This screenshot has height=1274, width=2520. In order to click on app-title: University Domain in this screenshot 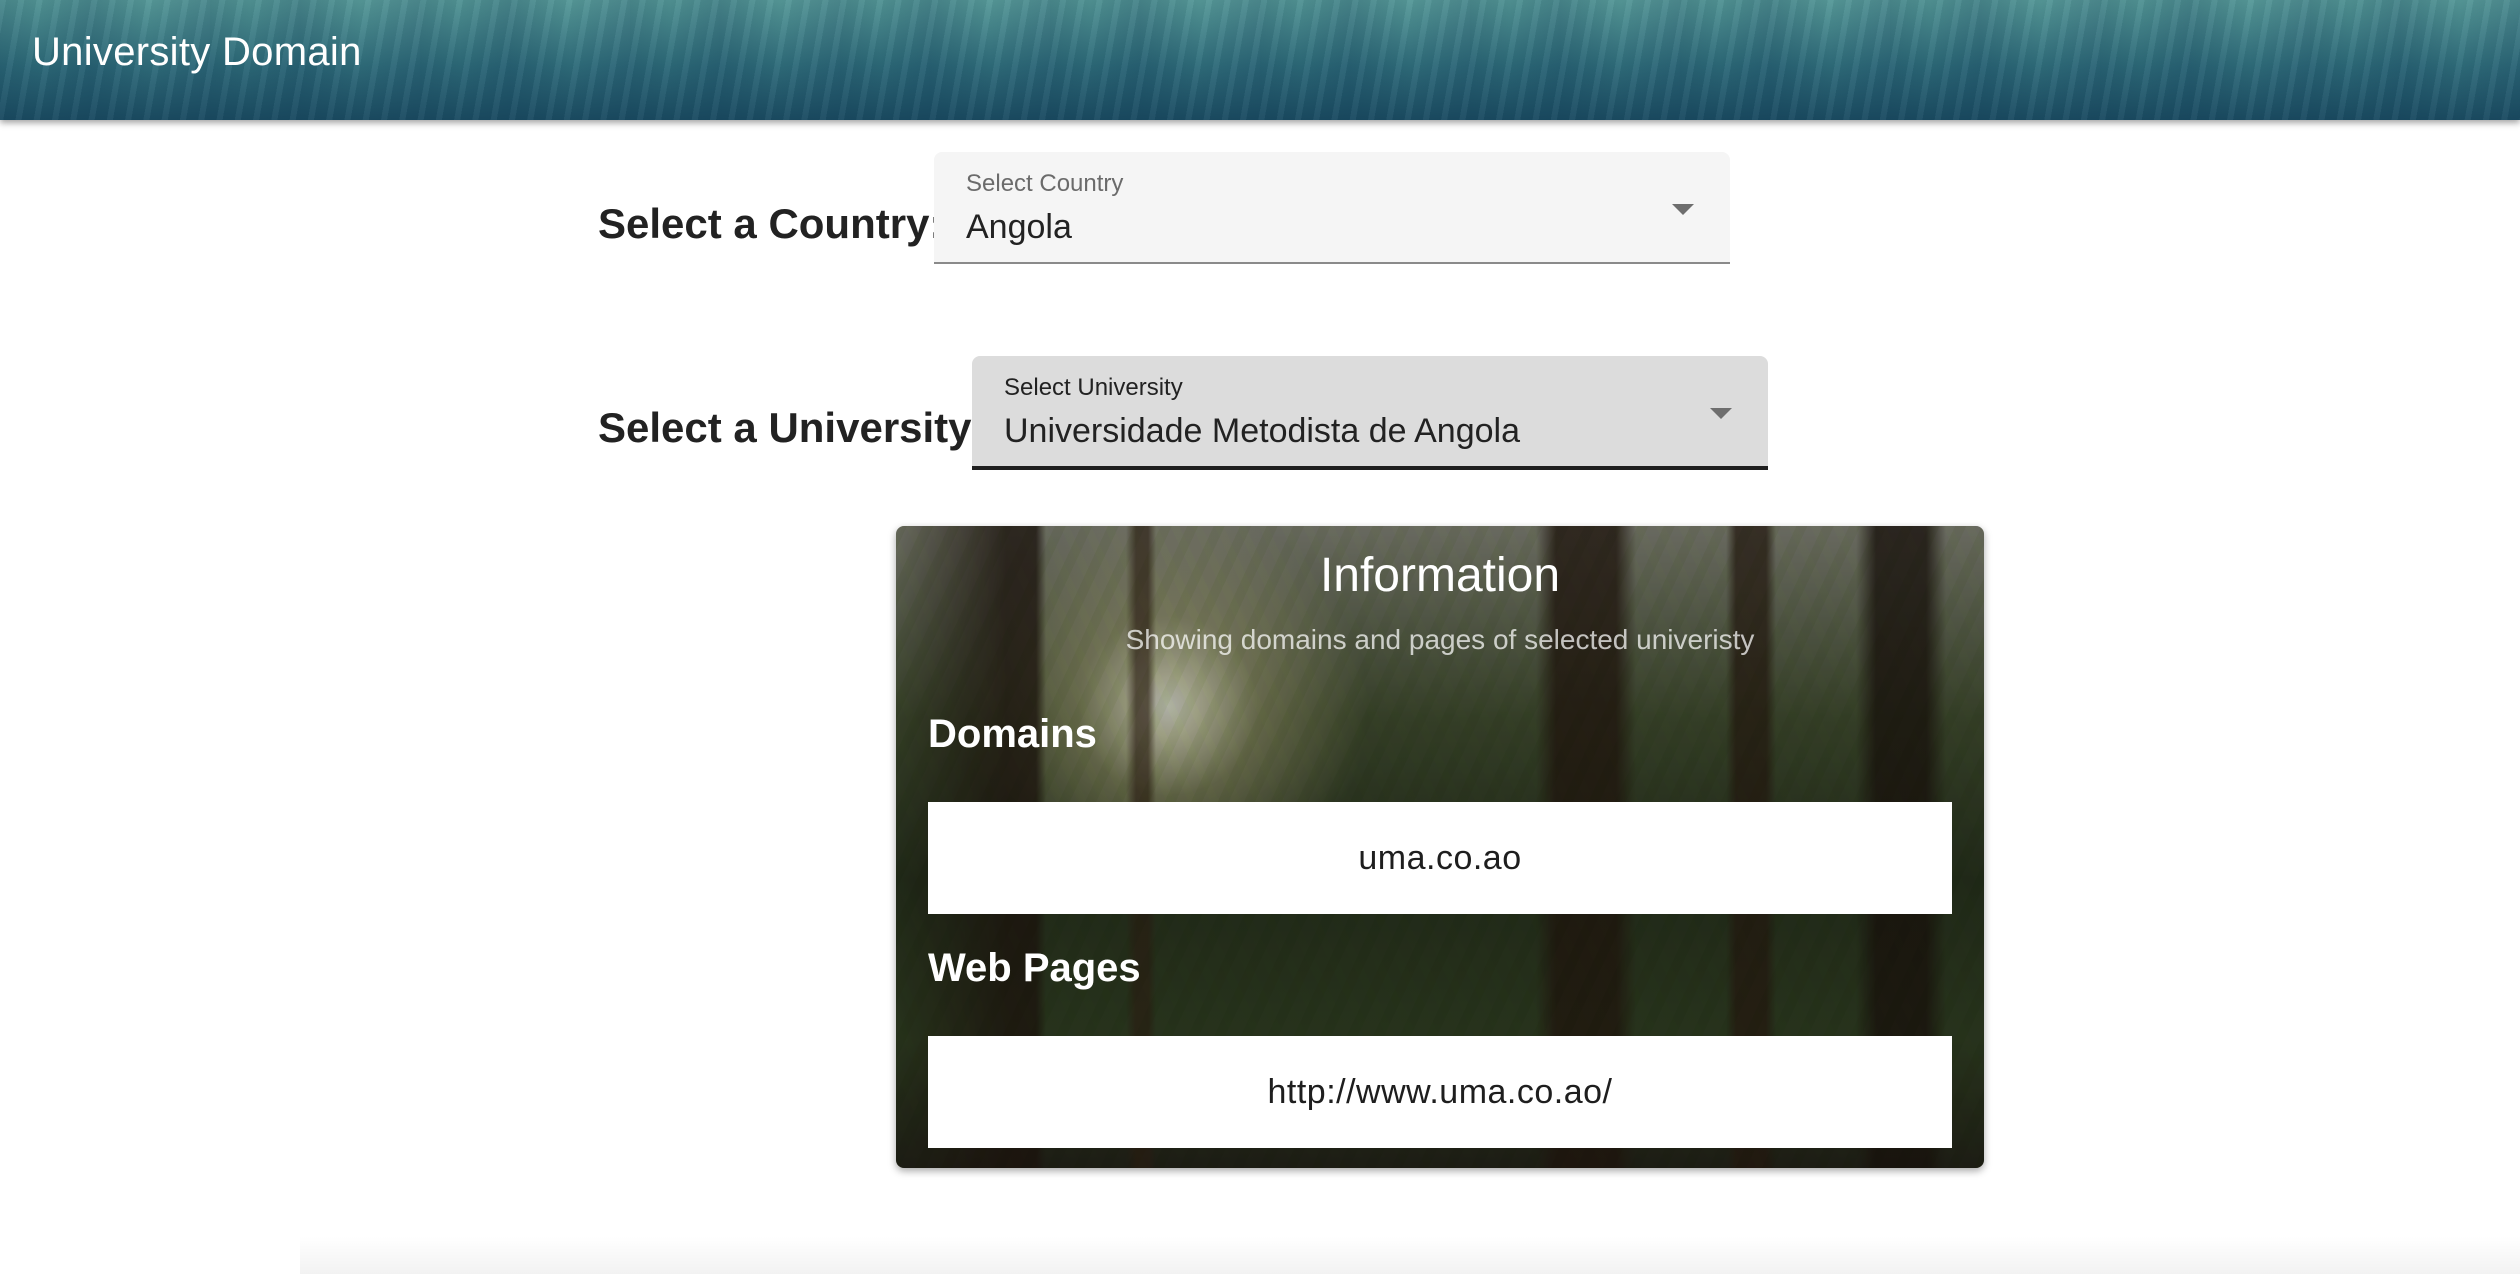, I will do `click(197, 52)`.